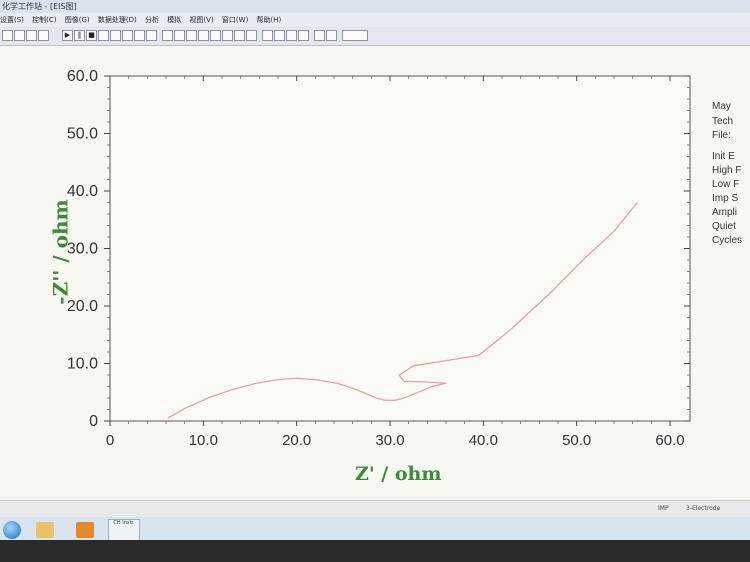 The image size is (750, 562). Describe the element at coordinates (269, 20) in the screenshot. I see `menu-help: 帮助(H)` at that location.